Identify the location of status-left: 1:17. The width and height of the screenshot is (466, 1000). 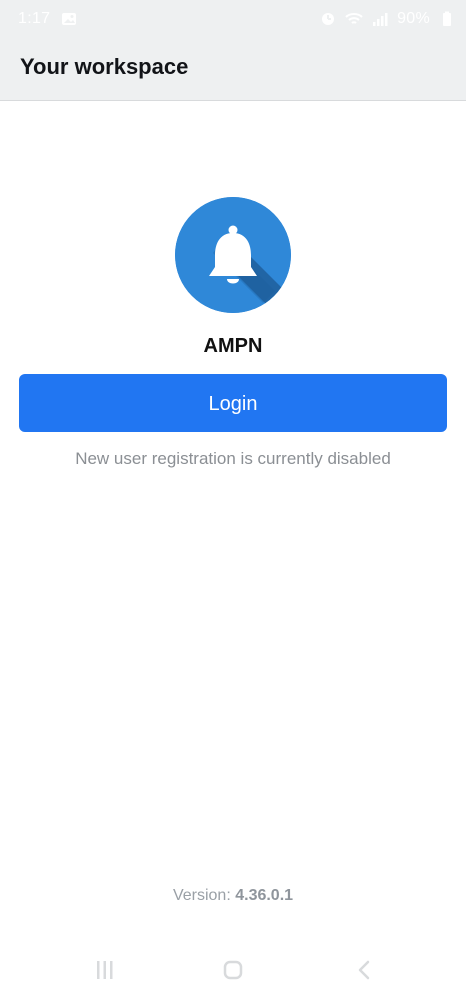
(48, 19).